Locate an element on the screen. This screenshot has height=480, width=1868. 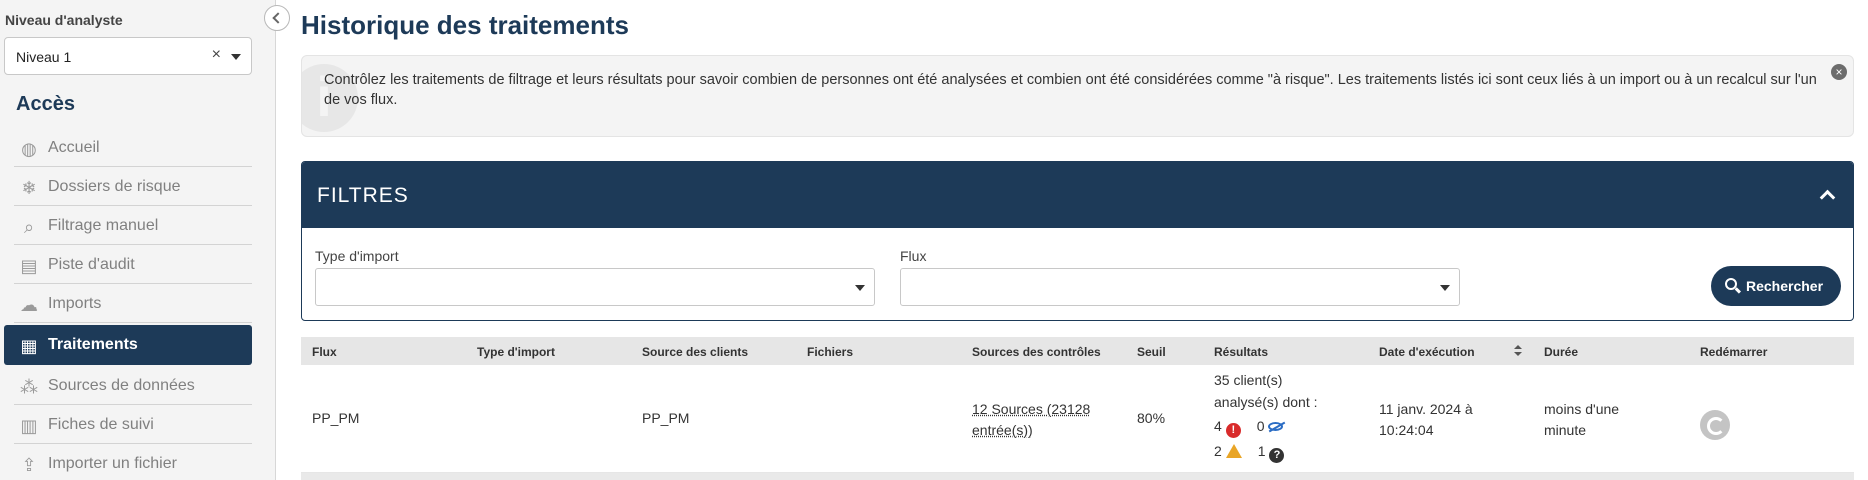
chevron-left-icon is located at coordinates (277, 17).